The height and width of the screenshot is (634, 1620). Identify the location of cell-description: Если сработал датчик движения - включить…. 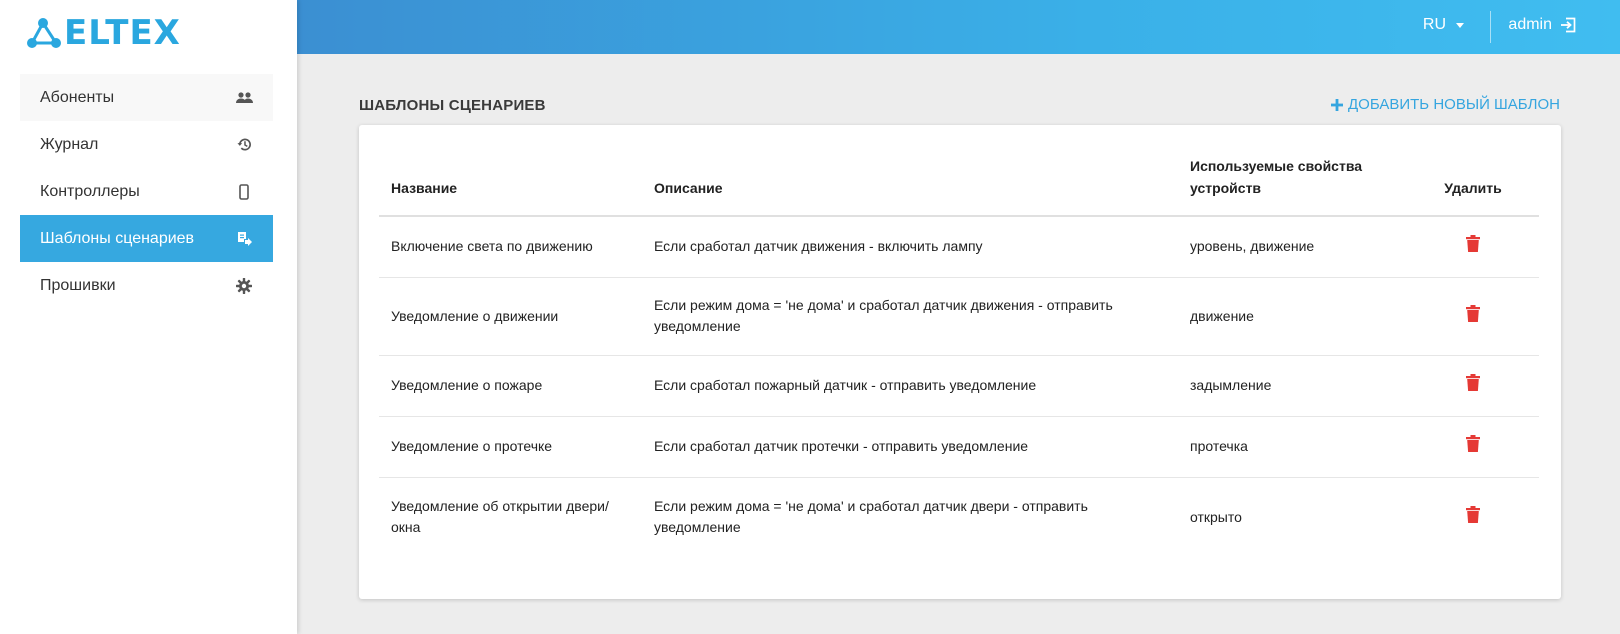
(910, 247).